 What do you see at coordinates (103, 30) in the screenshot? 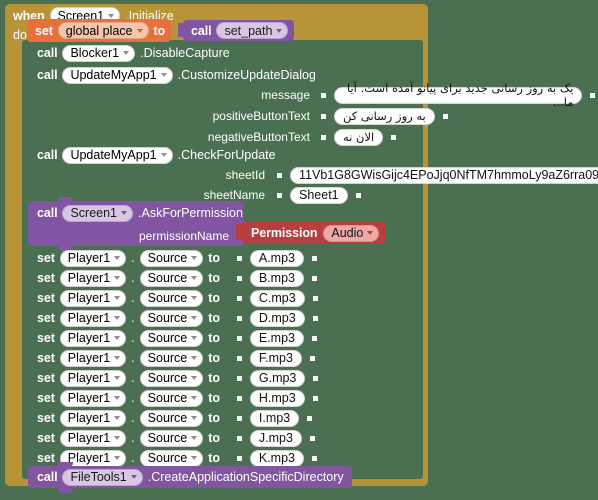
I see `global-variable-dropdown: global place` at bounding box center [103, 30].